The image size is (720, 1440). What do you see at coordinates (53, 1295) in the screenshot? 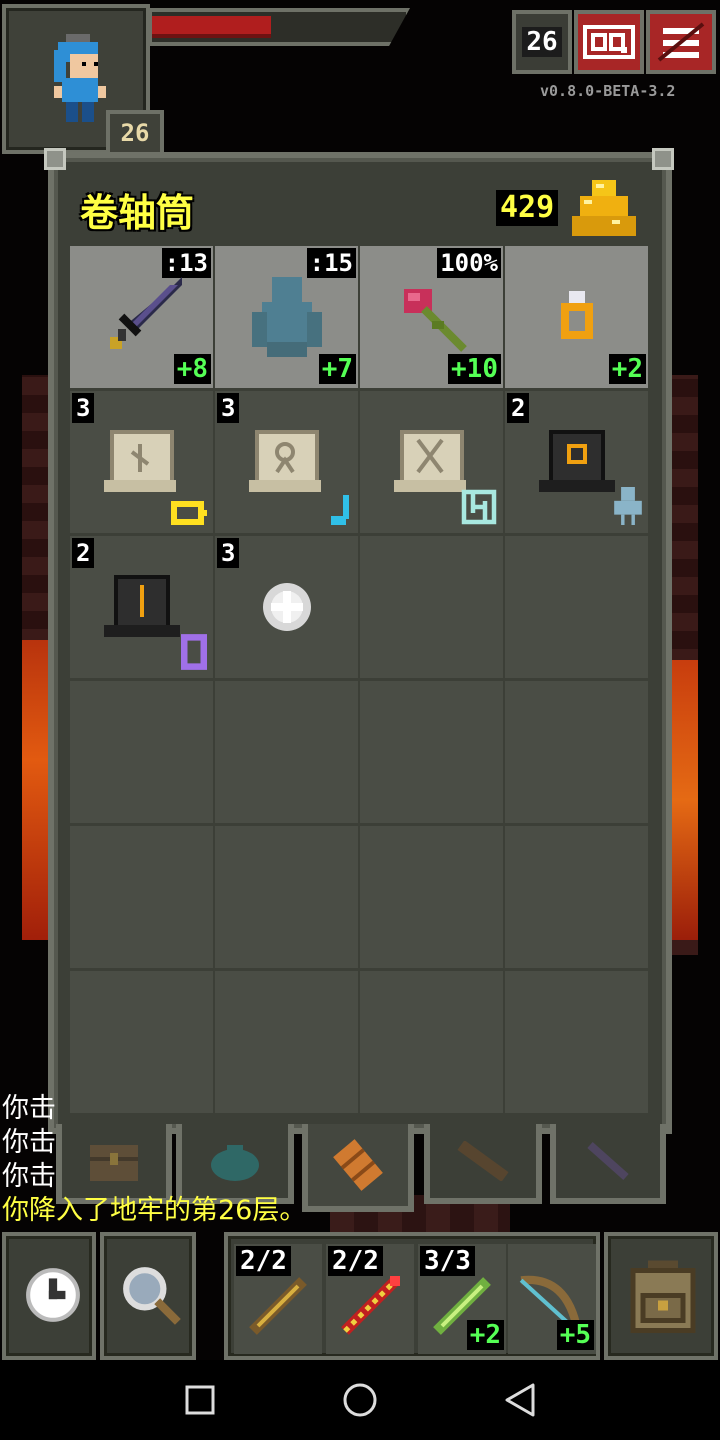
I see `clock-icon` at bounding box center [53, 1295].